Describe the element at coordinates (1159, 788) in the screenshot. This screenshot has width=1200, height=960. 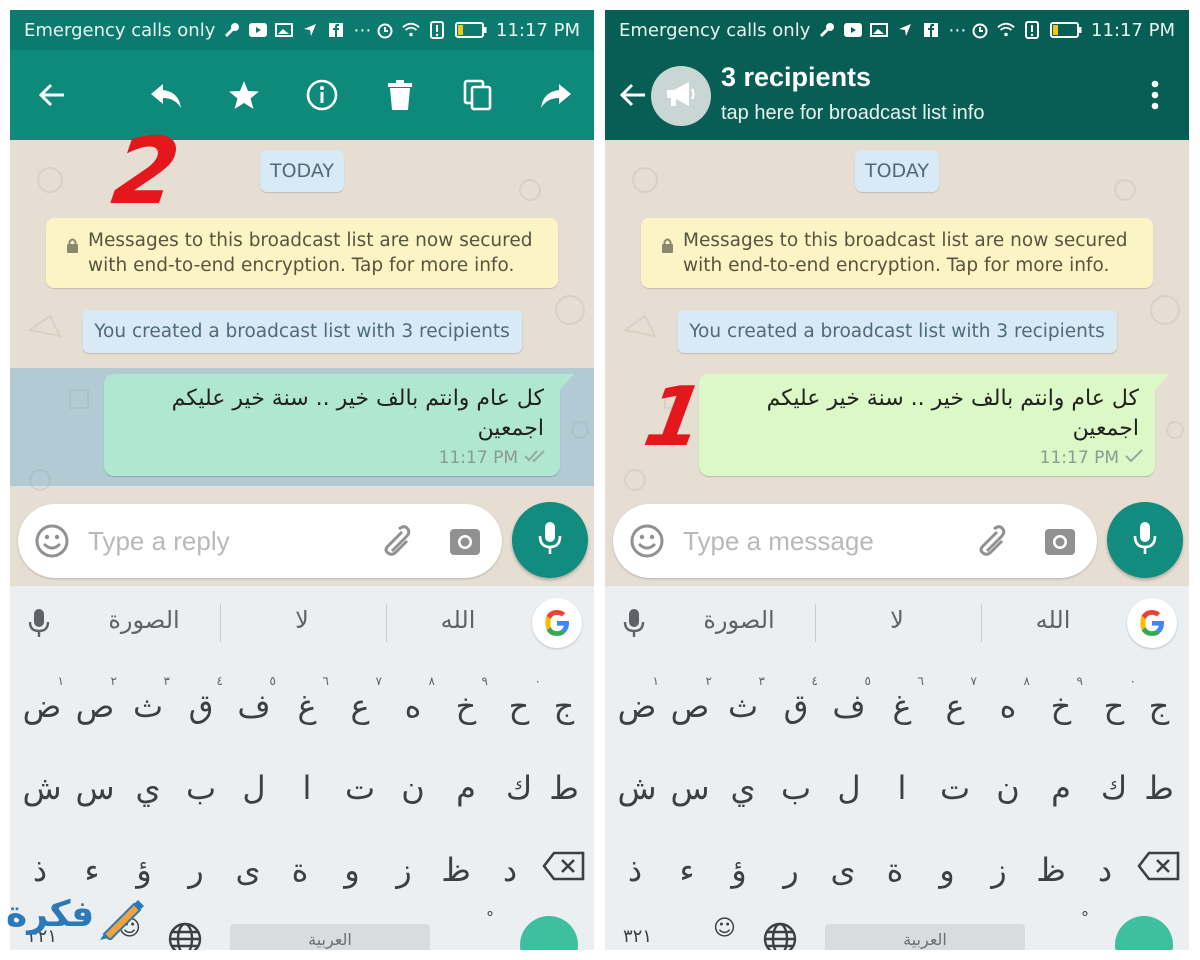
I see `key: ط` at that location.